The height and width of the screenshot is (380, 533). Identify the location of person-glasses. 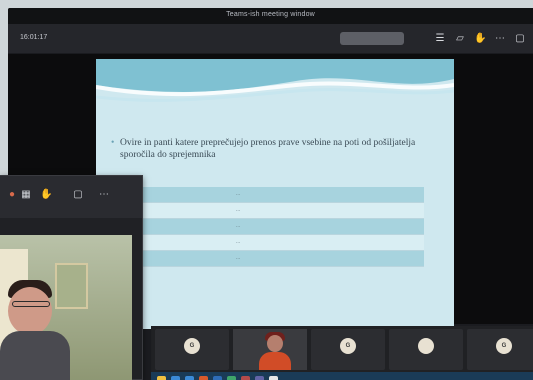
(31, 304).